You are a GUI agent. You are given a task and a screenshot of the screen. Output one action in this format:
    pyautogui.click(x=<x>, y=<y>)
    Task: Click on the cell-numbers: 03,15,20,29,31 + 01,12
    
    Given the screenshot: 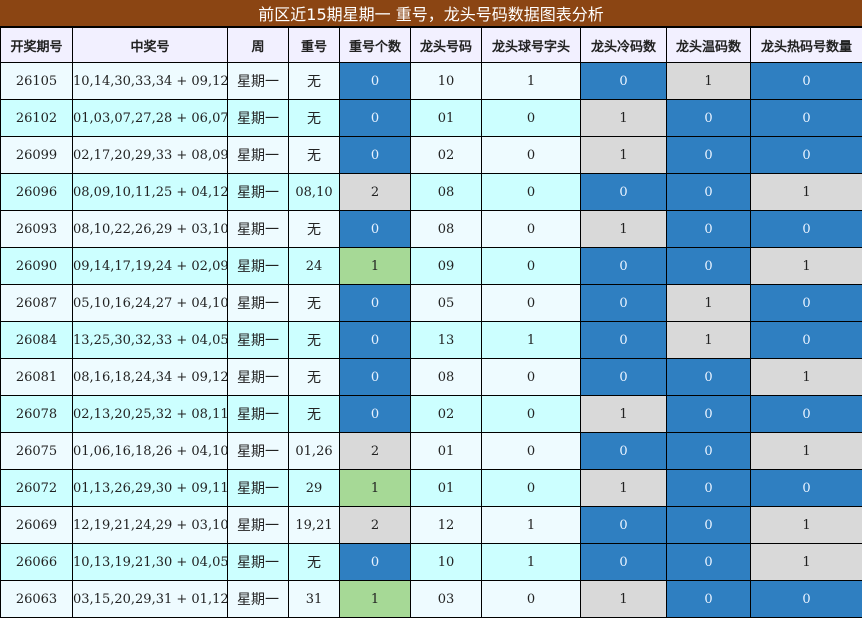 What is the action you would take?
    pyautogui.click(x=150, y=599)
    